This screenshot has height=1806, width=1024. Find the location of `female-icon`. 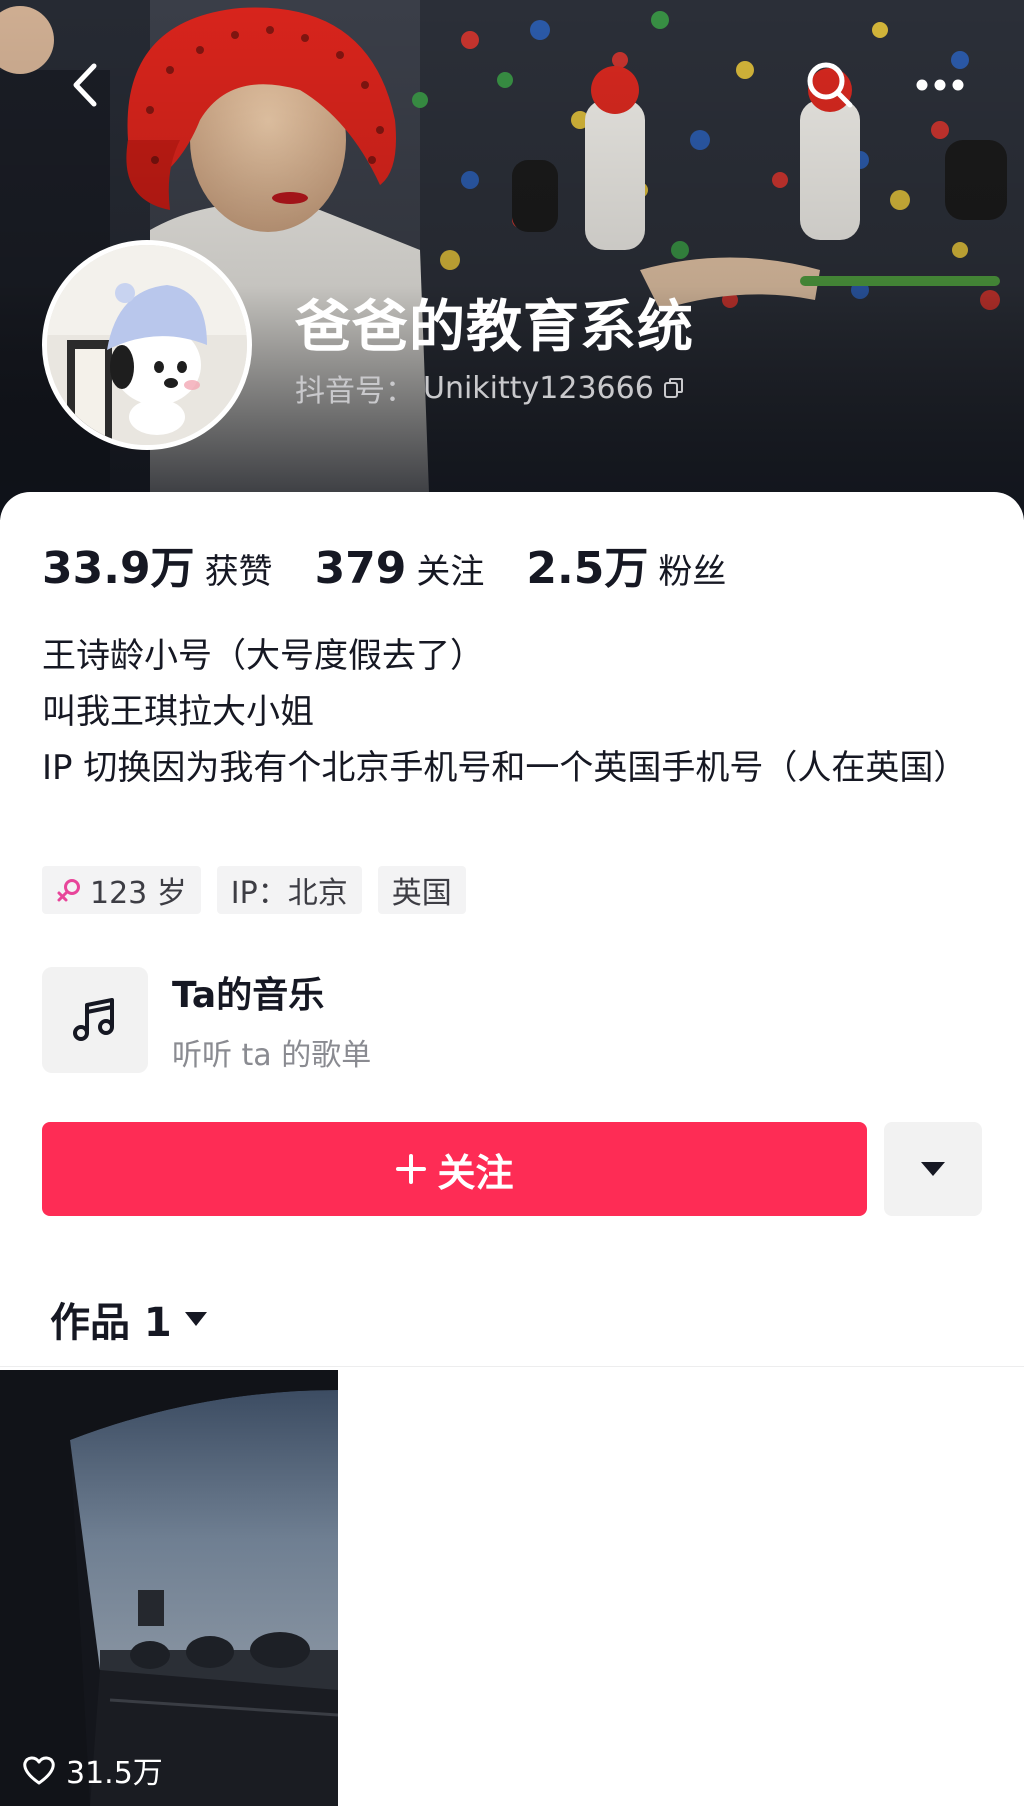

female-icon is located at coordinates (68, 890).